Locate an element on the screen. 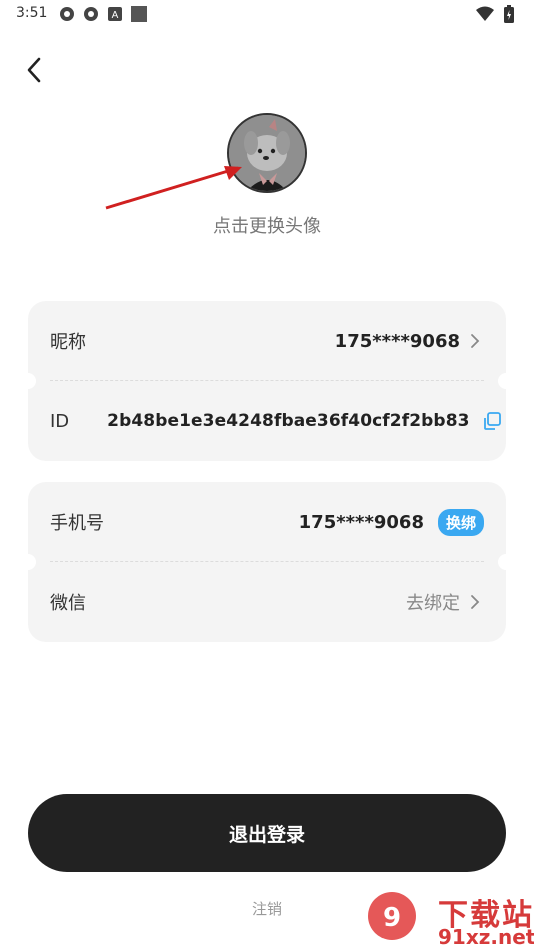 This screenshot has height=950, width=534. battery-icon is located at coordinates (509, 14).